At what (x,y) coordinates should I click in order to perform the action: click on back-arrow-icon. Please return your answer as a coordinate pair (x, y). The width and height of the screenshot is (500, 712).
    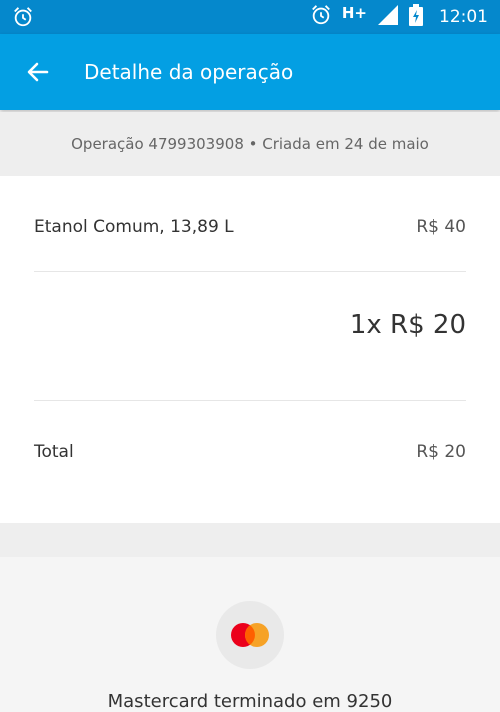
    Looking at the image, I should click on (38, 74).